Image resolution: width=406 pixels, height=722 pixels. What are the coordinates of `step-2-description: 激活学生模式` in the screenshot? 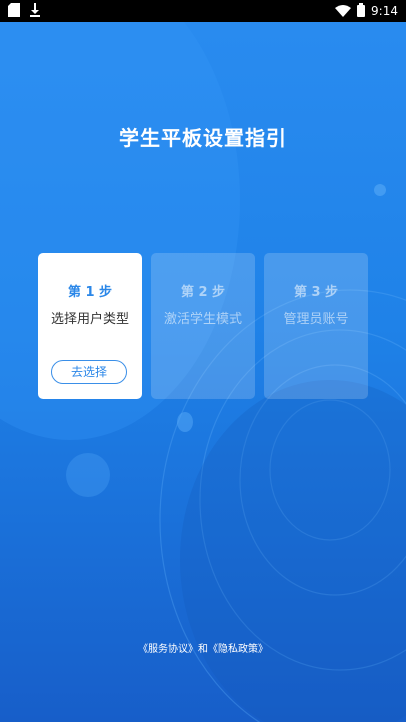 It's located at (202, 319).